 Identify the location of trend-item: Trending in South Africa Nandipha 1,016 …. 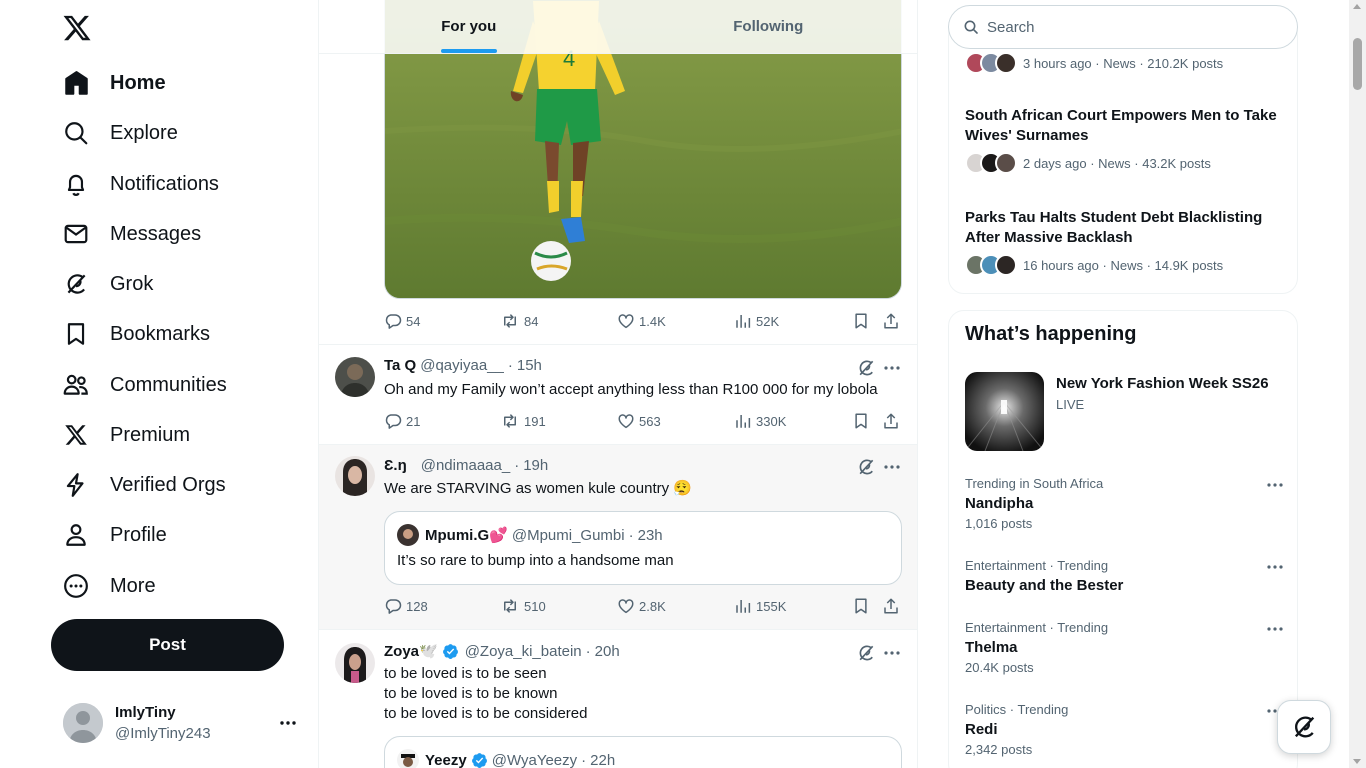
(1125, 503).